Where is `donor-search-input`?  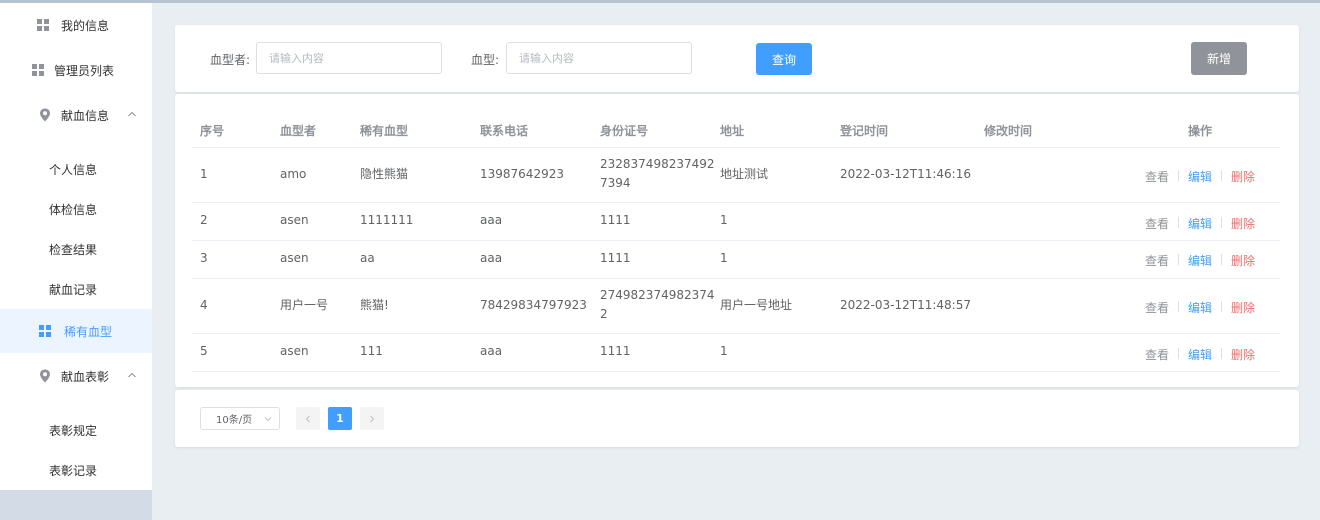
donor-search-input is located at coordinates (349, 58).